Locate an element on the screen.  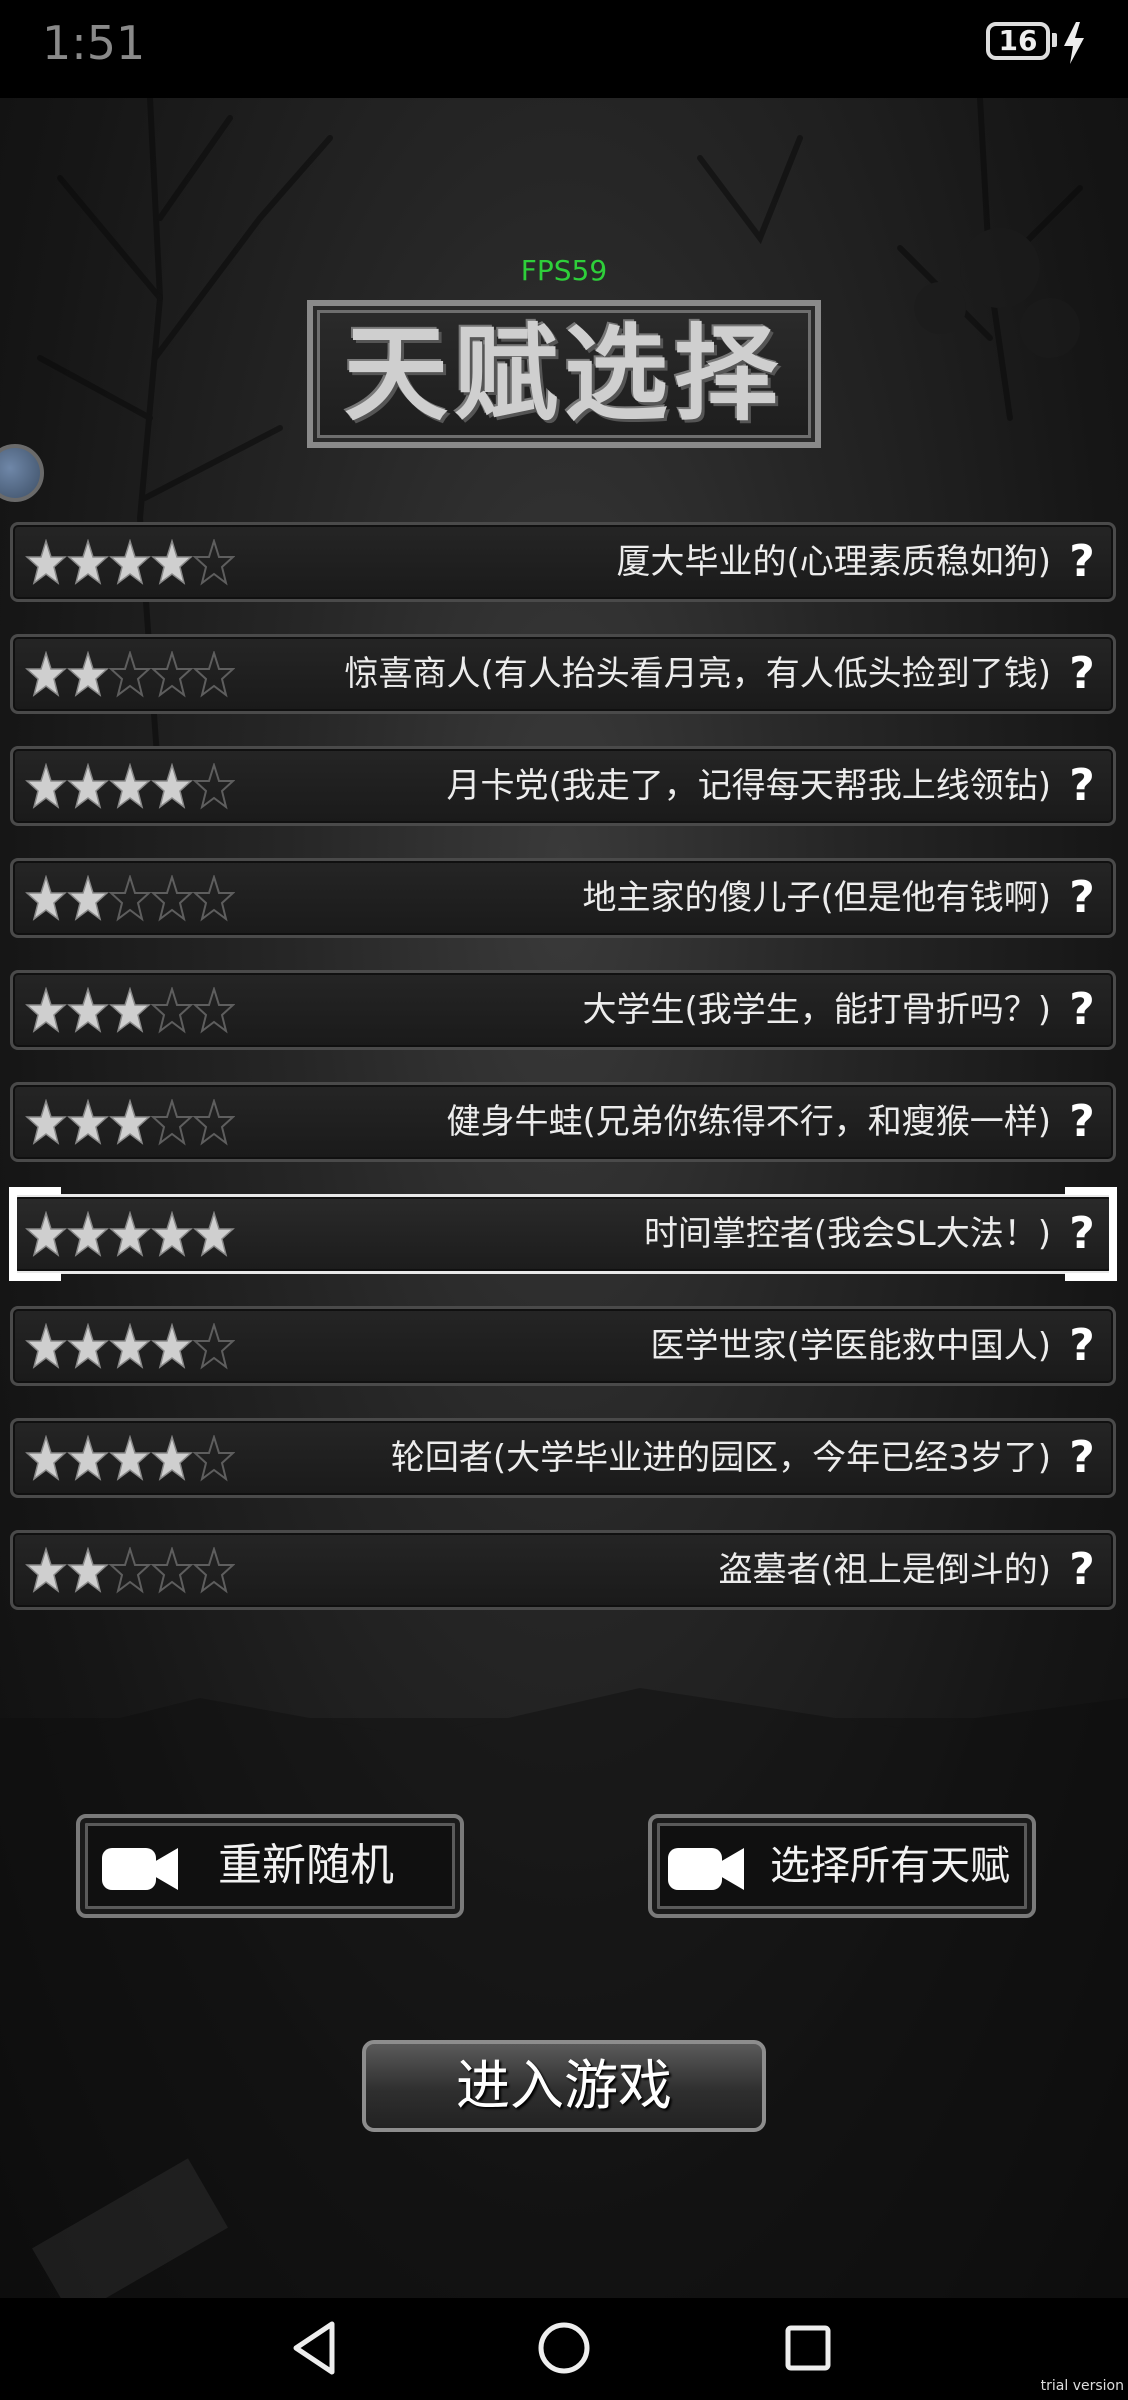
page-title: 天赋选择 is located at coordinates (563, 374).